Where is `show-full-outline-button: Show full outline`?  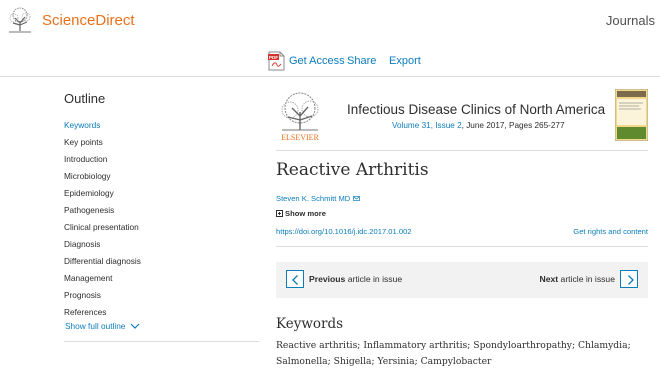 show-full-outline-button: Show full outline is located at coordinates (102, 326).